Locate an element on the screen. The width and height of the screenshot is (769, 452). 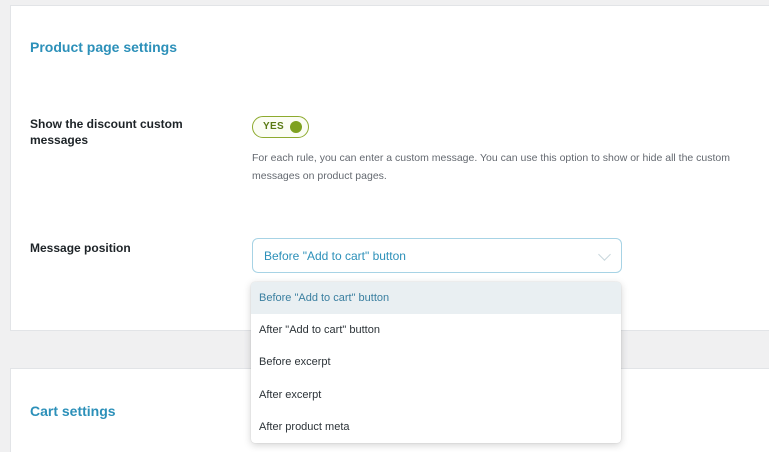
dropdown-option-before-add-to-cart: Before "Add to cart" button is located at coordinates (436, 298).